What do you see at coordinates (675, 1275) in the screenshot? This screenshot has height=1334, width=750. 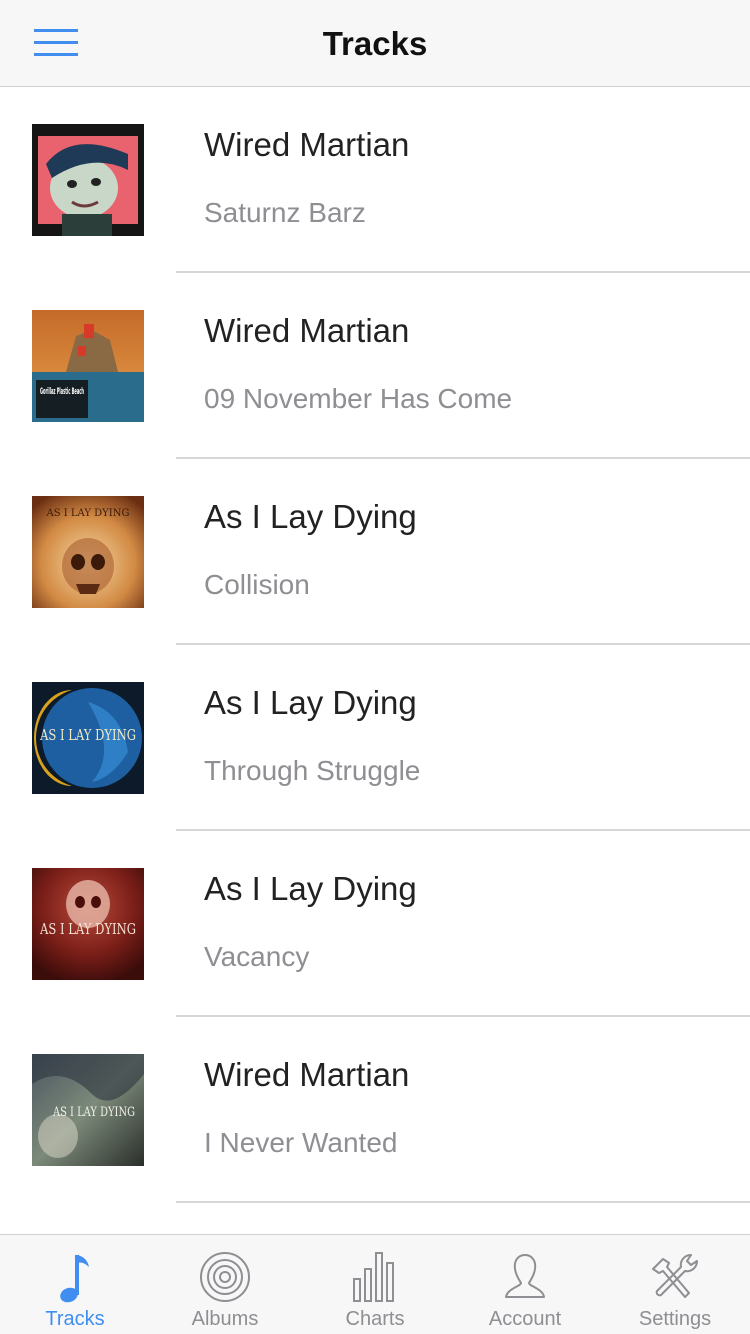 I see `tools-icon` at bounding box center [675, 1275].